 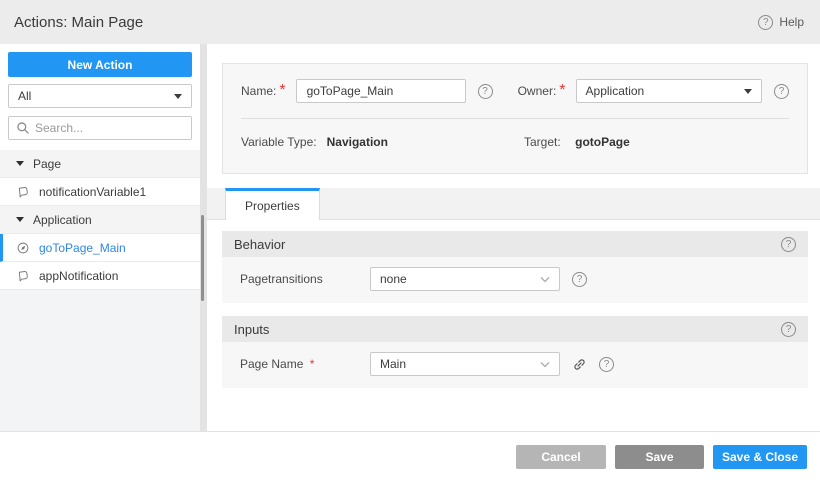 What do you see at coordinates (380, 91) in the screenshot?
I see `name-input` at bounding box center [380, 91].